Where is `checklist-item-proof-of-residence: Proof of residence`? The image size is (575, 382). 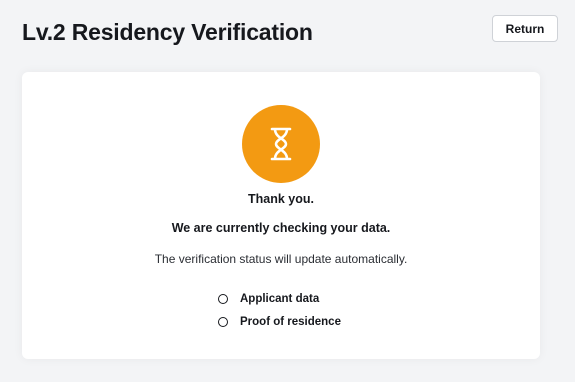 checklist-item-proof-of-residence: Proof of residence is located at coordinates (279, 321).